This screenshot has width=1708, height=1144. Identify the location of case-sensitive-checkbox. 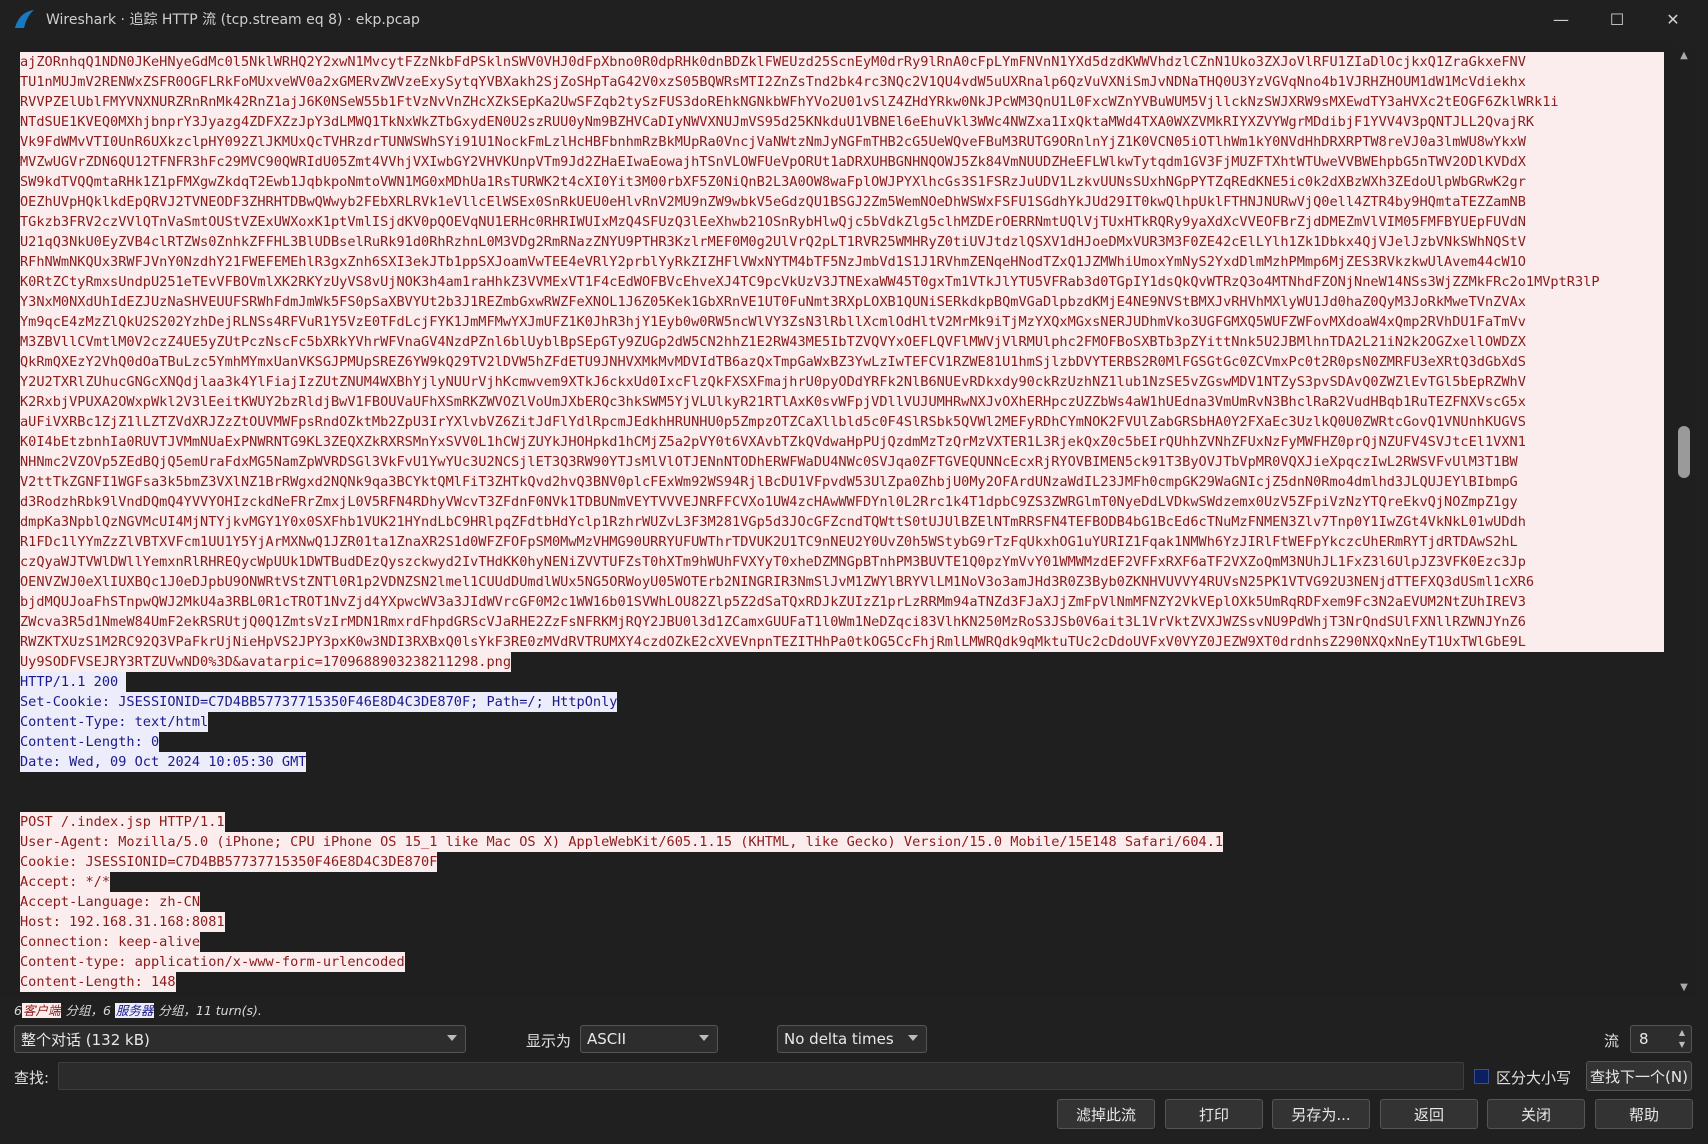
(1481, 1076).